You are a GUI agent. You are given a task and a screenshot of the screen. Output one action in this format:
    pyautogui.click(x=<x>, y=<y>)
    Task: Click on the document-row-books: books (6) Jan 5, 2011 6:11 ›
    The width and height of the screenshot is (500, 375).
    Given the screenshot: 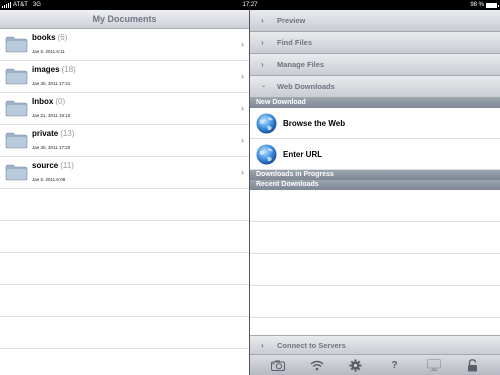 What is the action you would take?
    pyautogui.click(x=124, y=45)
    